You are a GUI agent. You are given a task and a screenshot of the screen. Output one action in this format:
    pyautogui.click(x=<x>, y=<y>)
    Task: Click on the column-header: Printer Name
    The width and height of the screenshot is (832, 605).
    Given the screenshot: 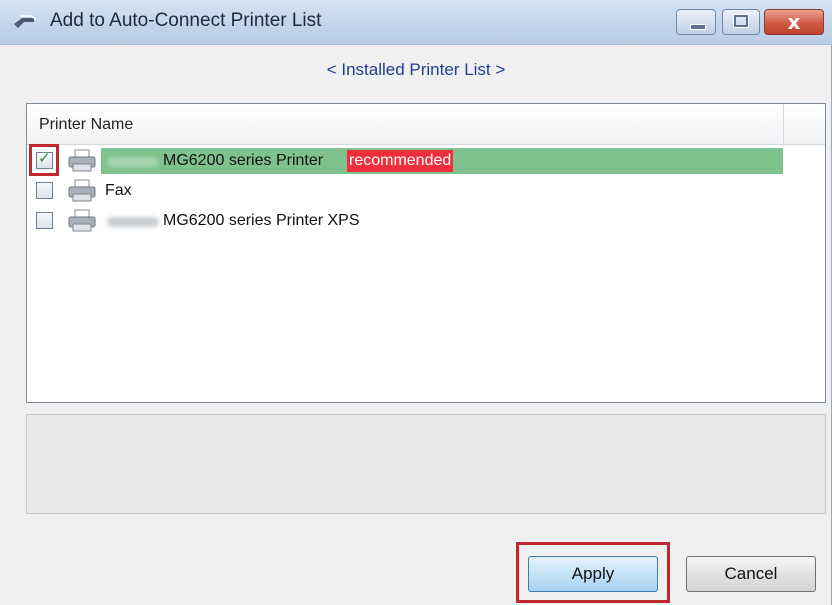 What is the action you would take?
    pyautogui.click(x=426, y=124)
    